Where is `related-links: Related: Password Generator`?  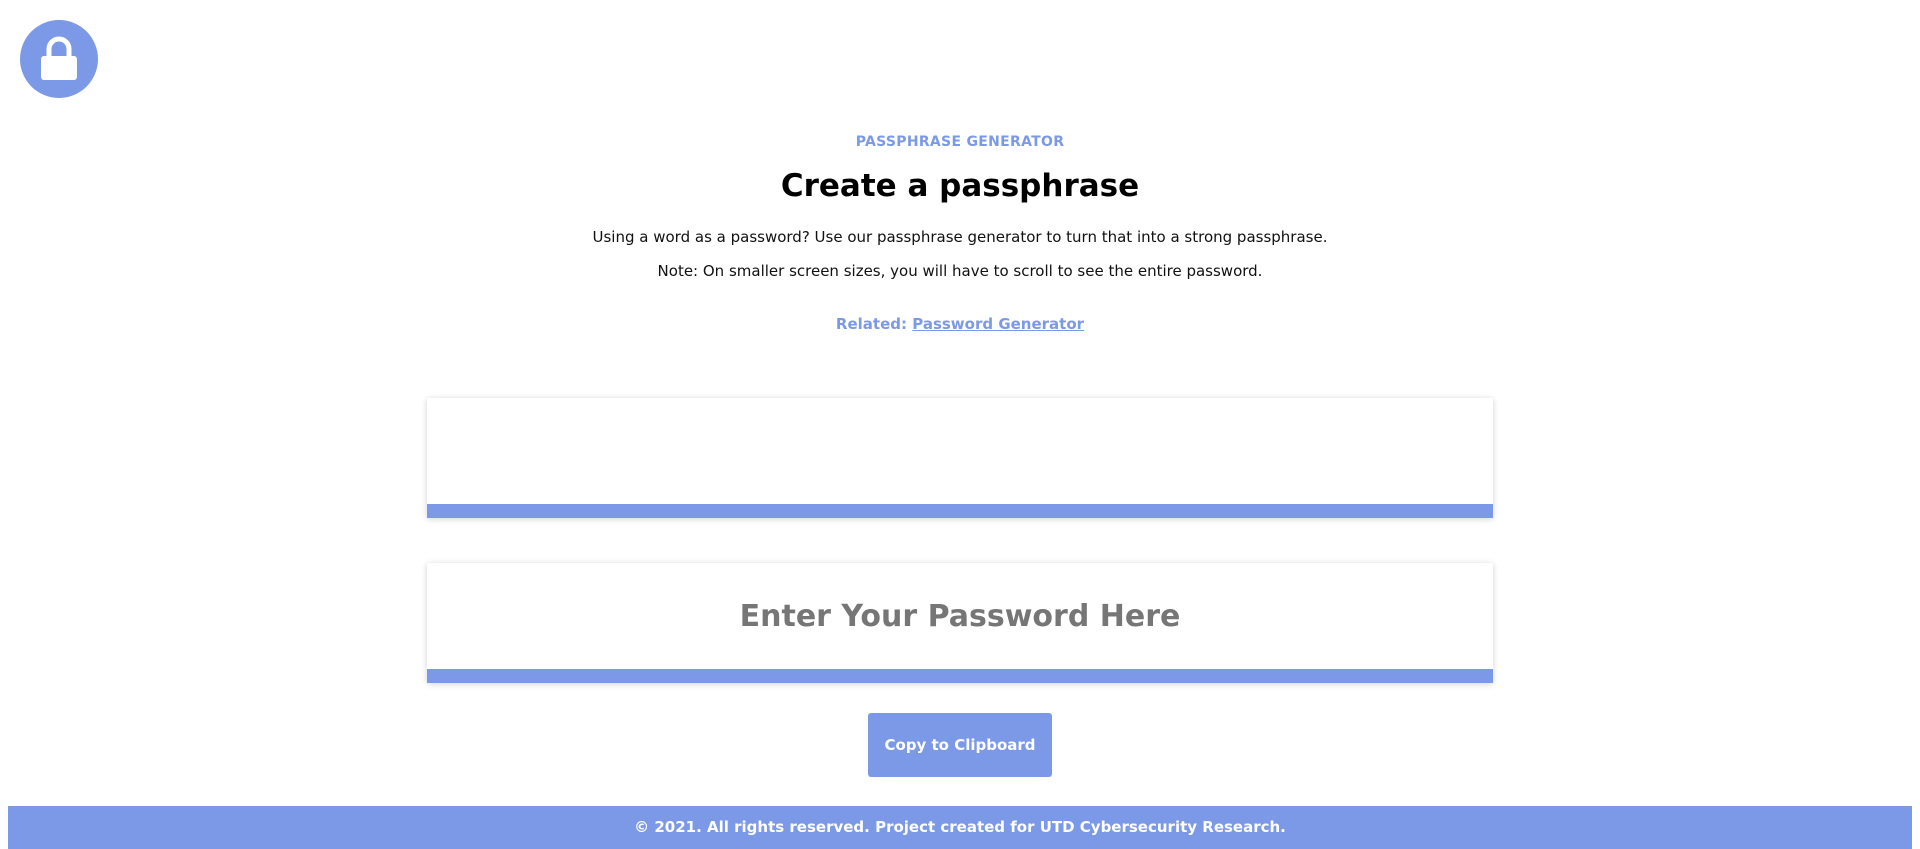 related-links: Related: Password Generator is located at coordinates (960, 324).